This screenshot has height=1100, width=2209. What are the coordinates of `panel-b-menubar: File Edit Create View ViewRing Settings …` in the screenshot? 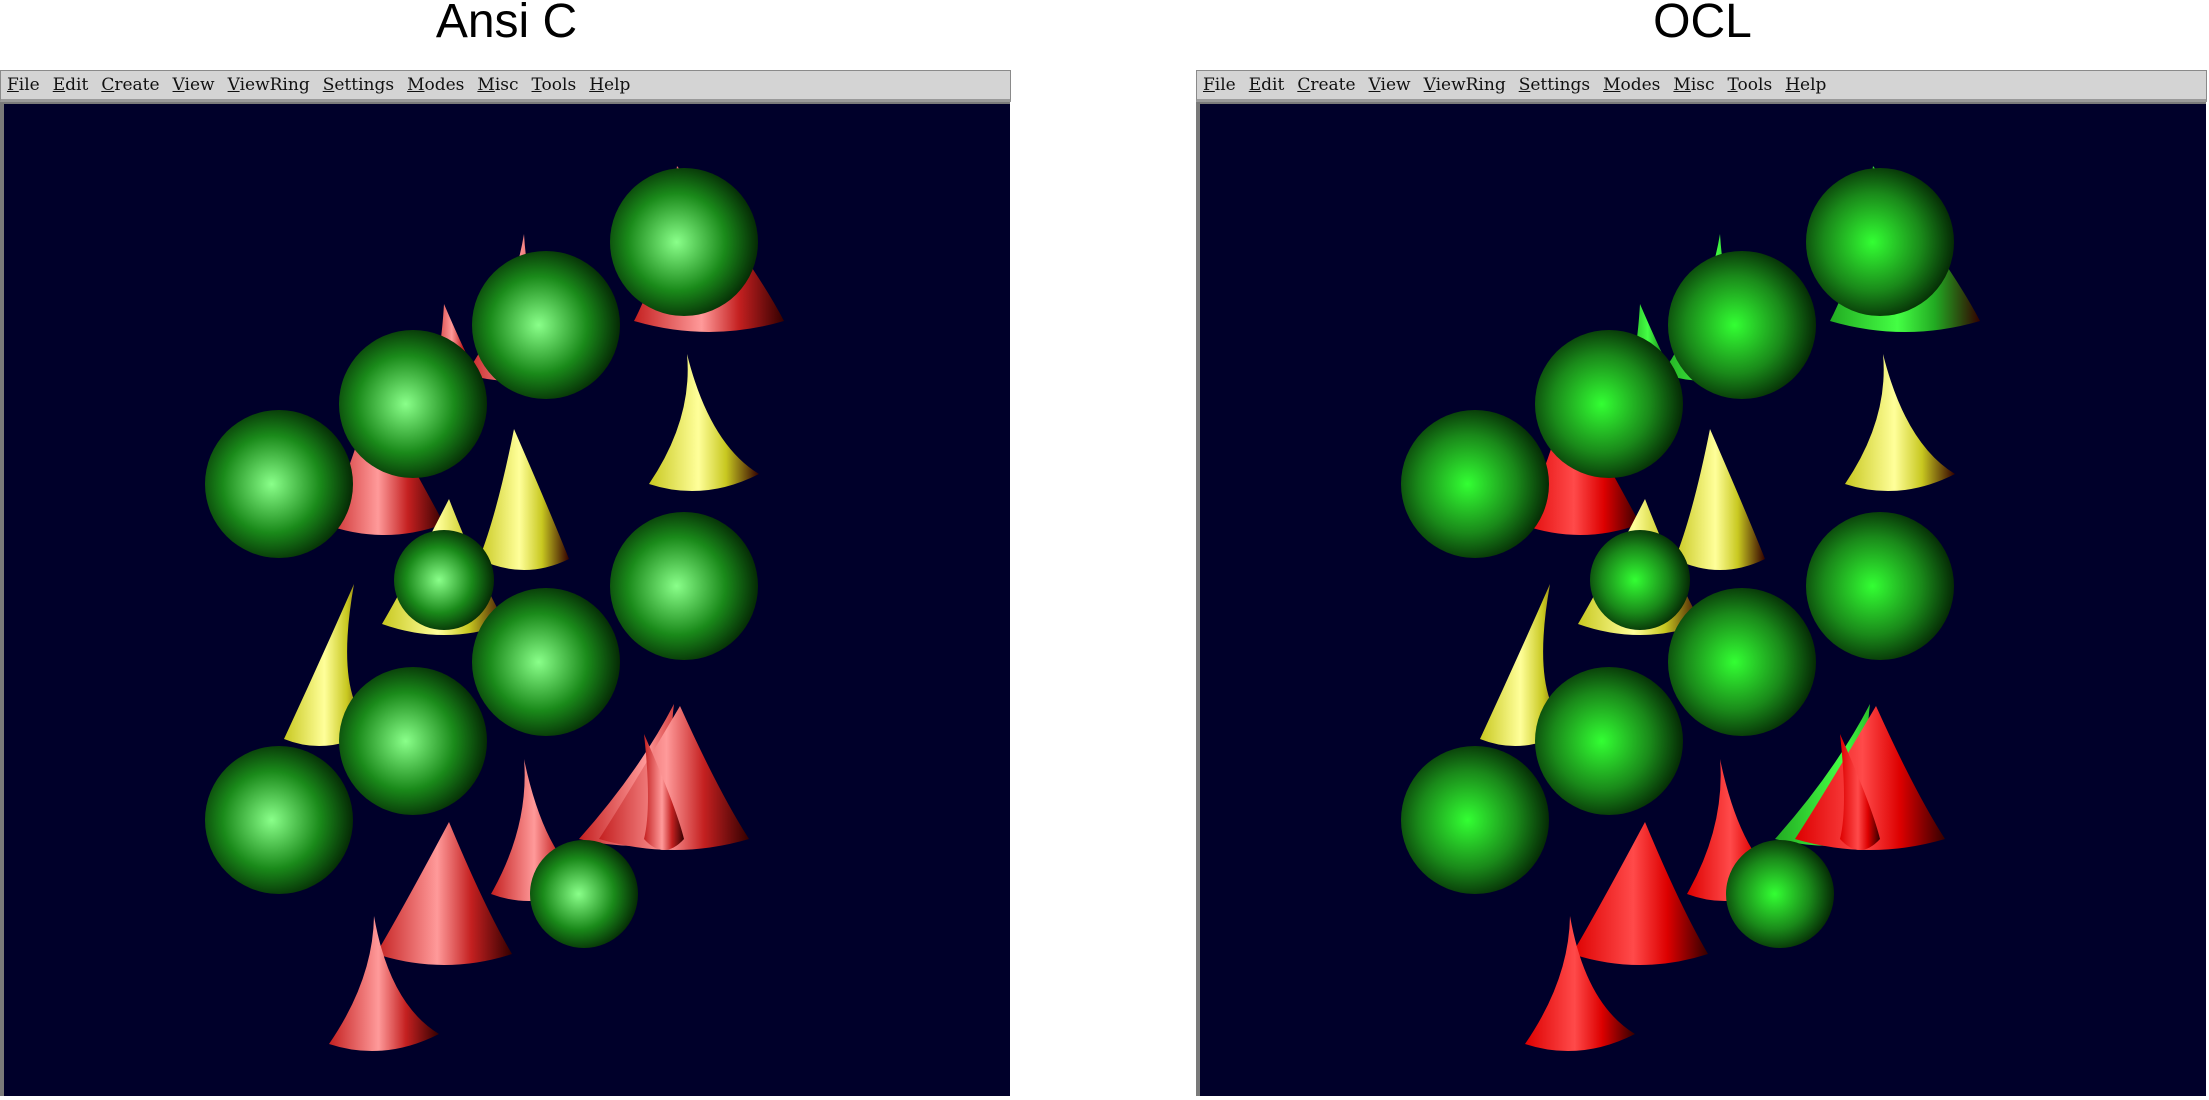 It's located at (1701, 86).